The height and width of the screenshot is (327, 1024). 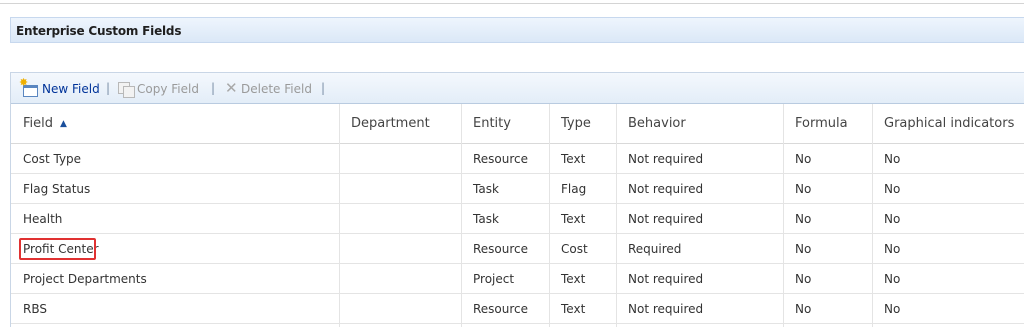 I want to click on column-header-type: Type, so click(x=582, y=124).